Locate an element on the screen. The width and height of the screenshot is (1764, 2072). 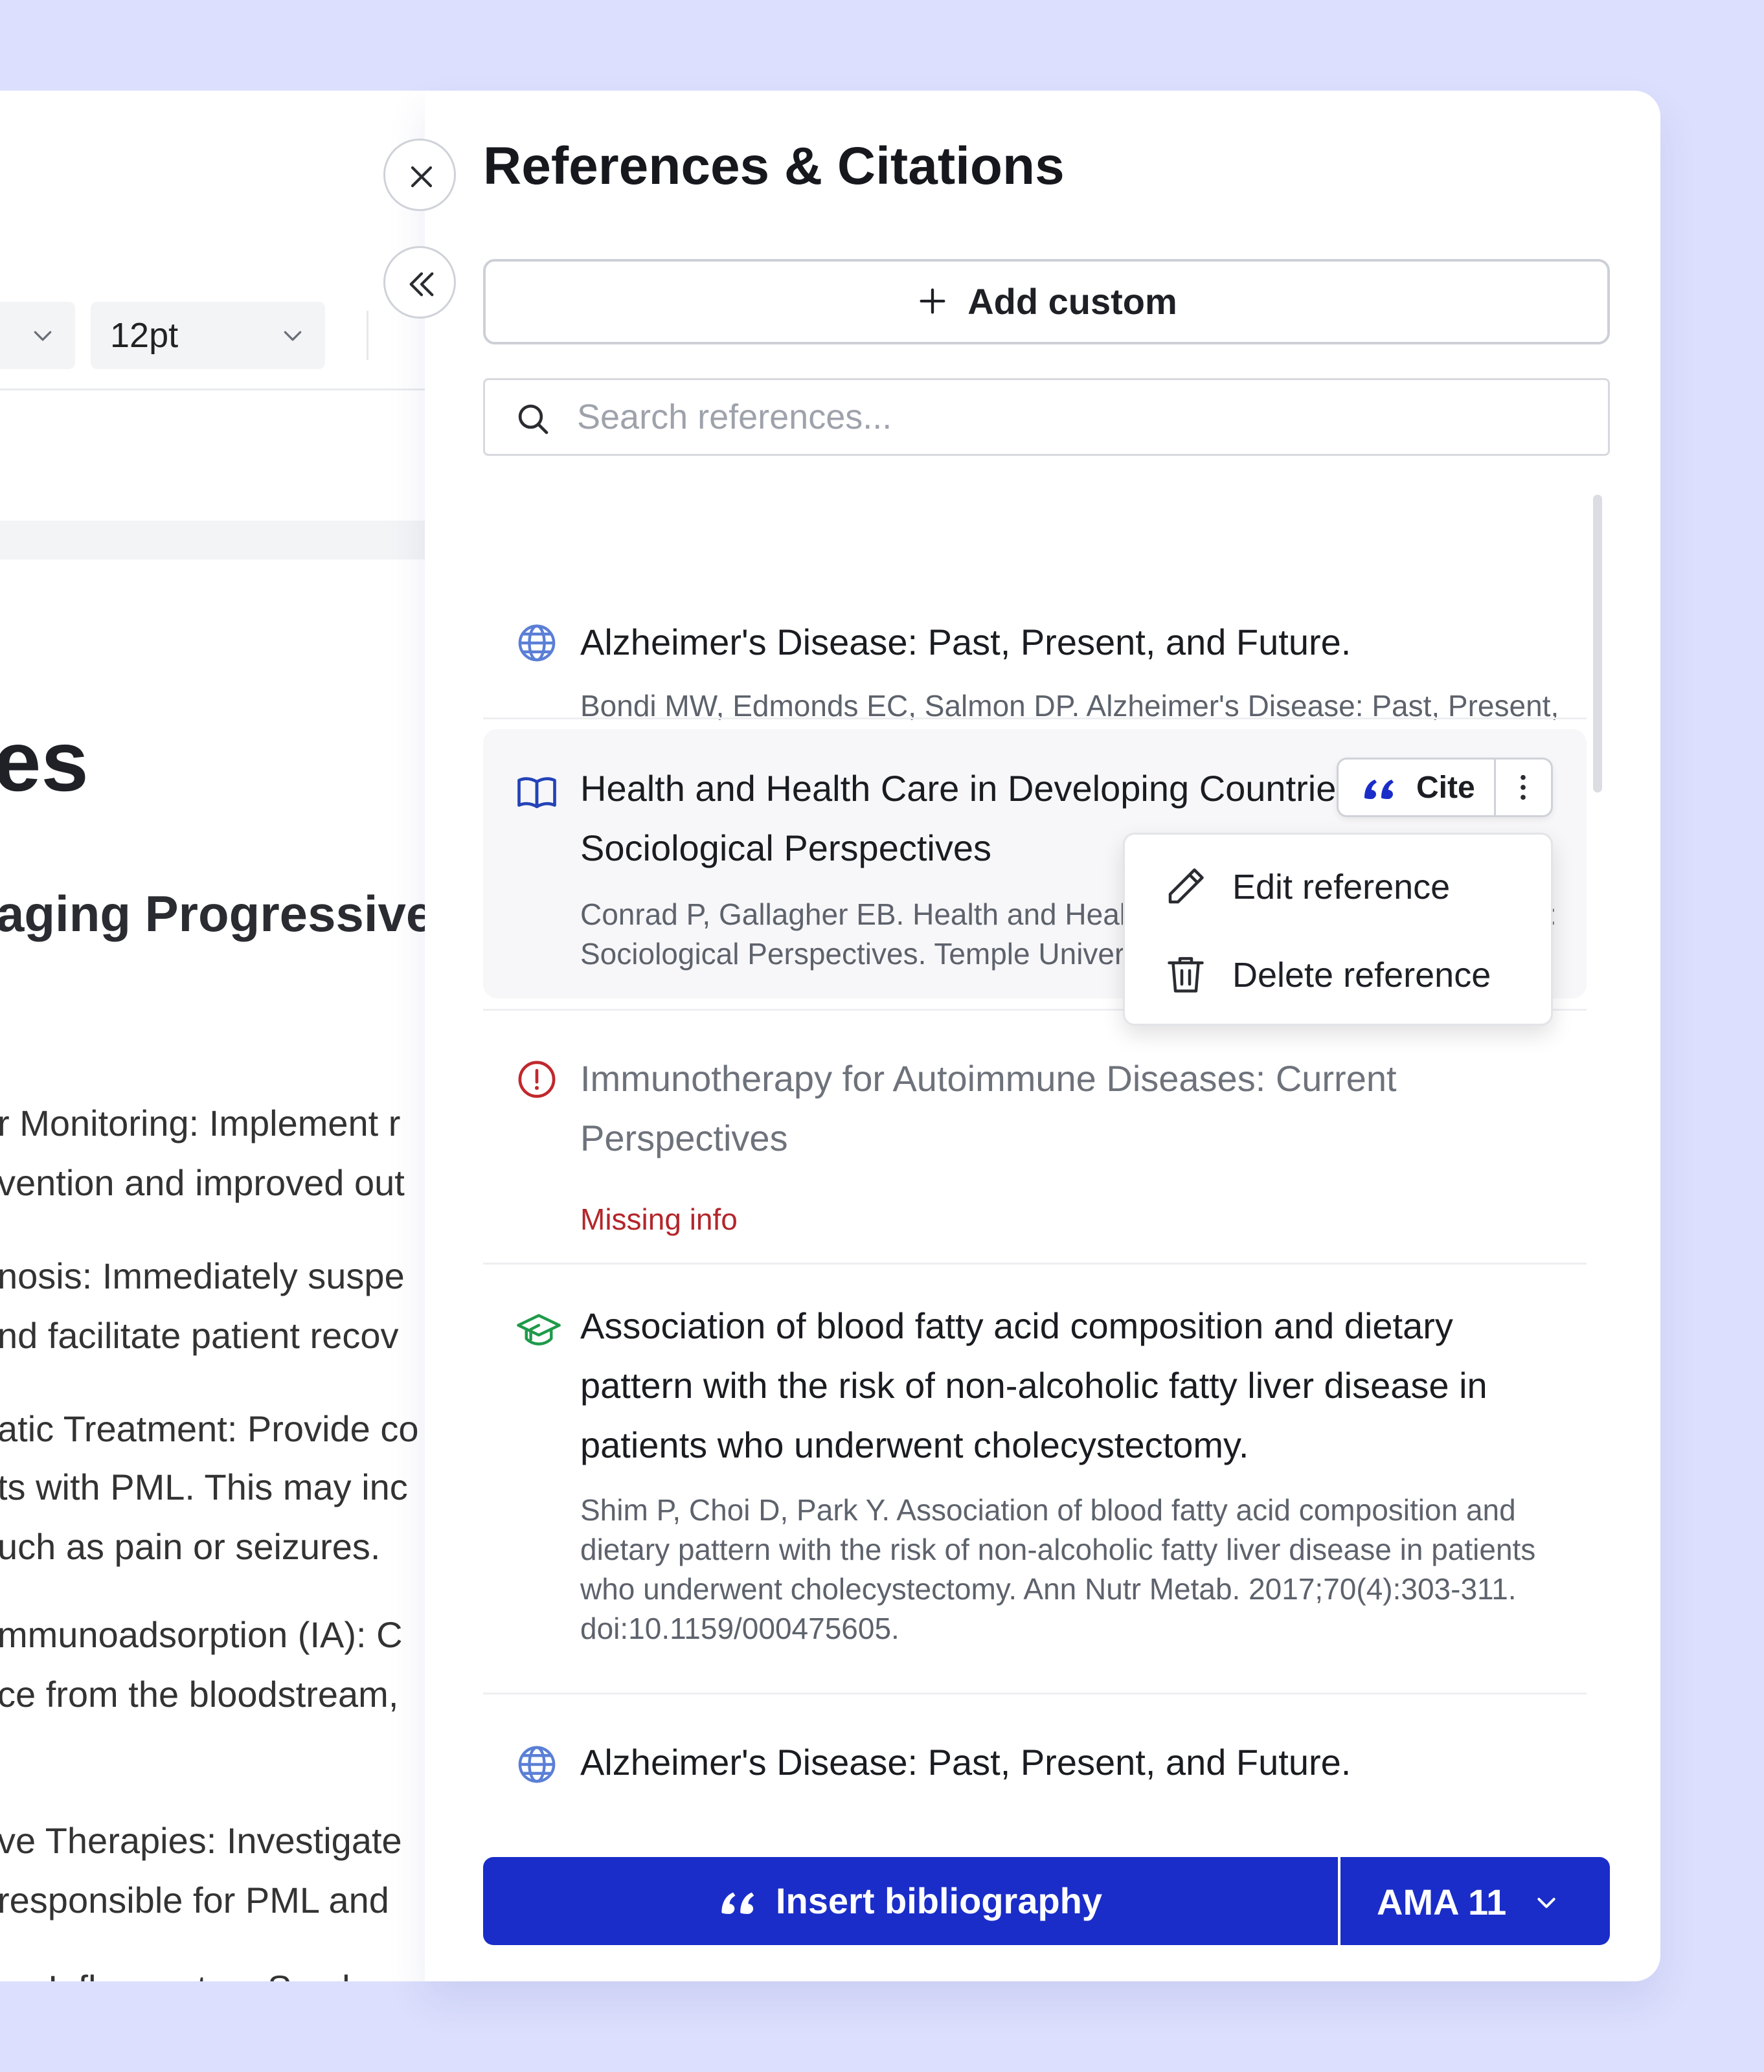
missing-info-status: Missing info is located at coordinates (659, 1219).